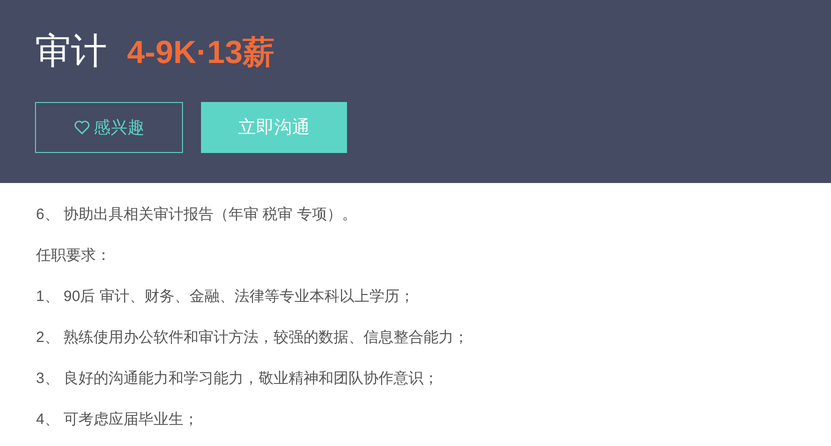 This screenshot has height=446, width=831. What do you see at coordinates (74, 256) in the screenshot?
I see `description-line: 任职要求：` at bounding box center [74, 256].